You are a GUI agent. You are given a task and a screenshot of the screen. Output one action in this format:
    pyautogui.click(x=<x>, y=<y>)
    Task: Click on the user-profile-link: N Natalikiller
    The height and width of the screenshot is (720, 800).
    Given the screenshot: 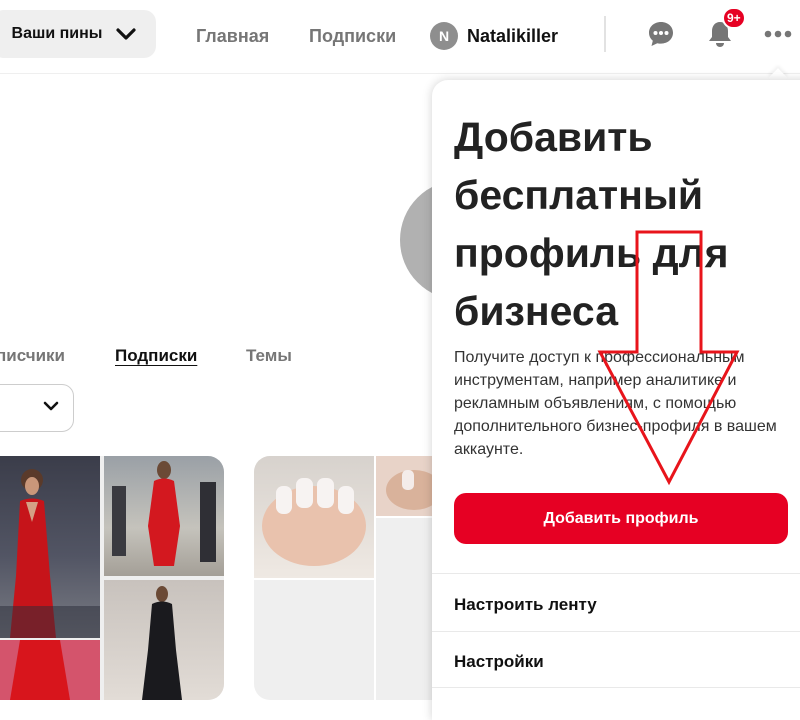 What is the action you would take?
    pyautogui.click(x=494, y=36)
    